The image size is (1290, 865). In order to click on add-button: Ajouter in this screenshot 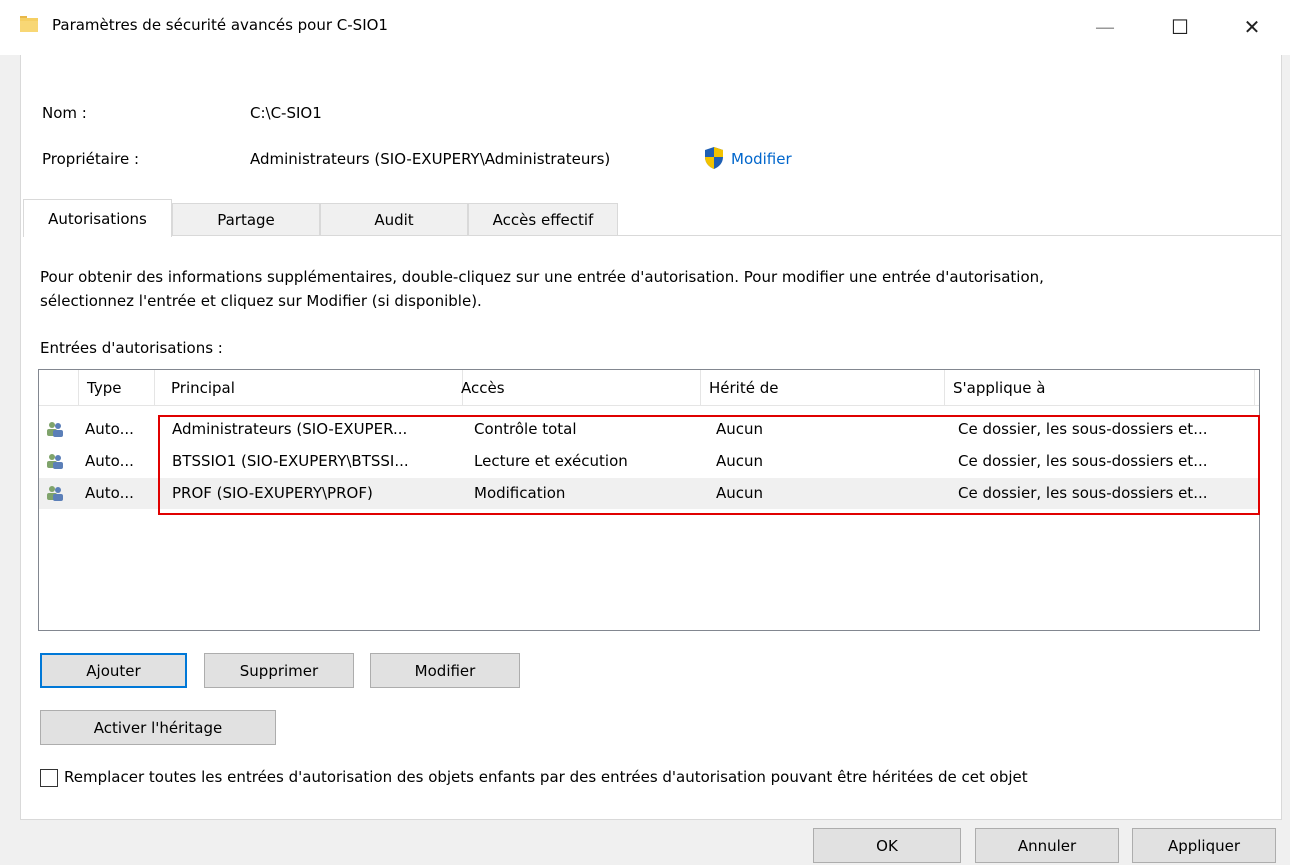, I will do `click(113, 670)`.